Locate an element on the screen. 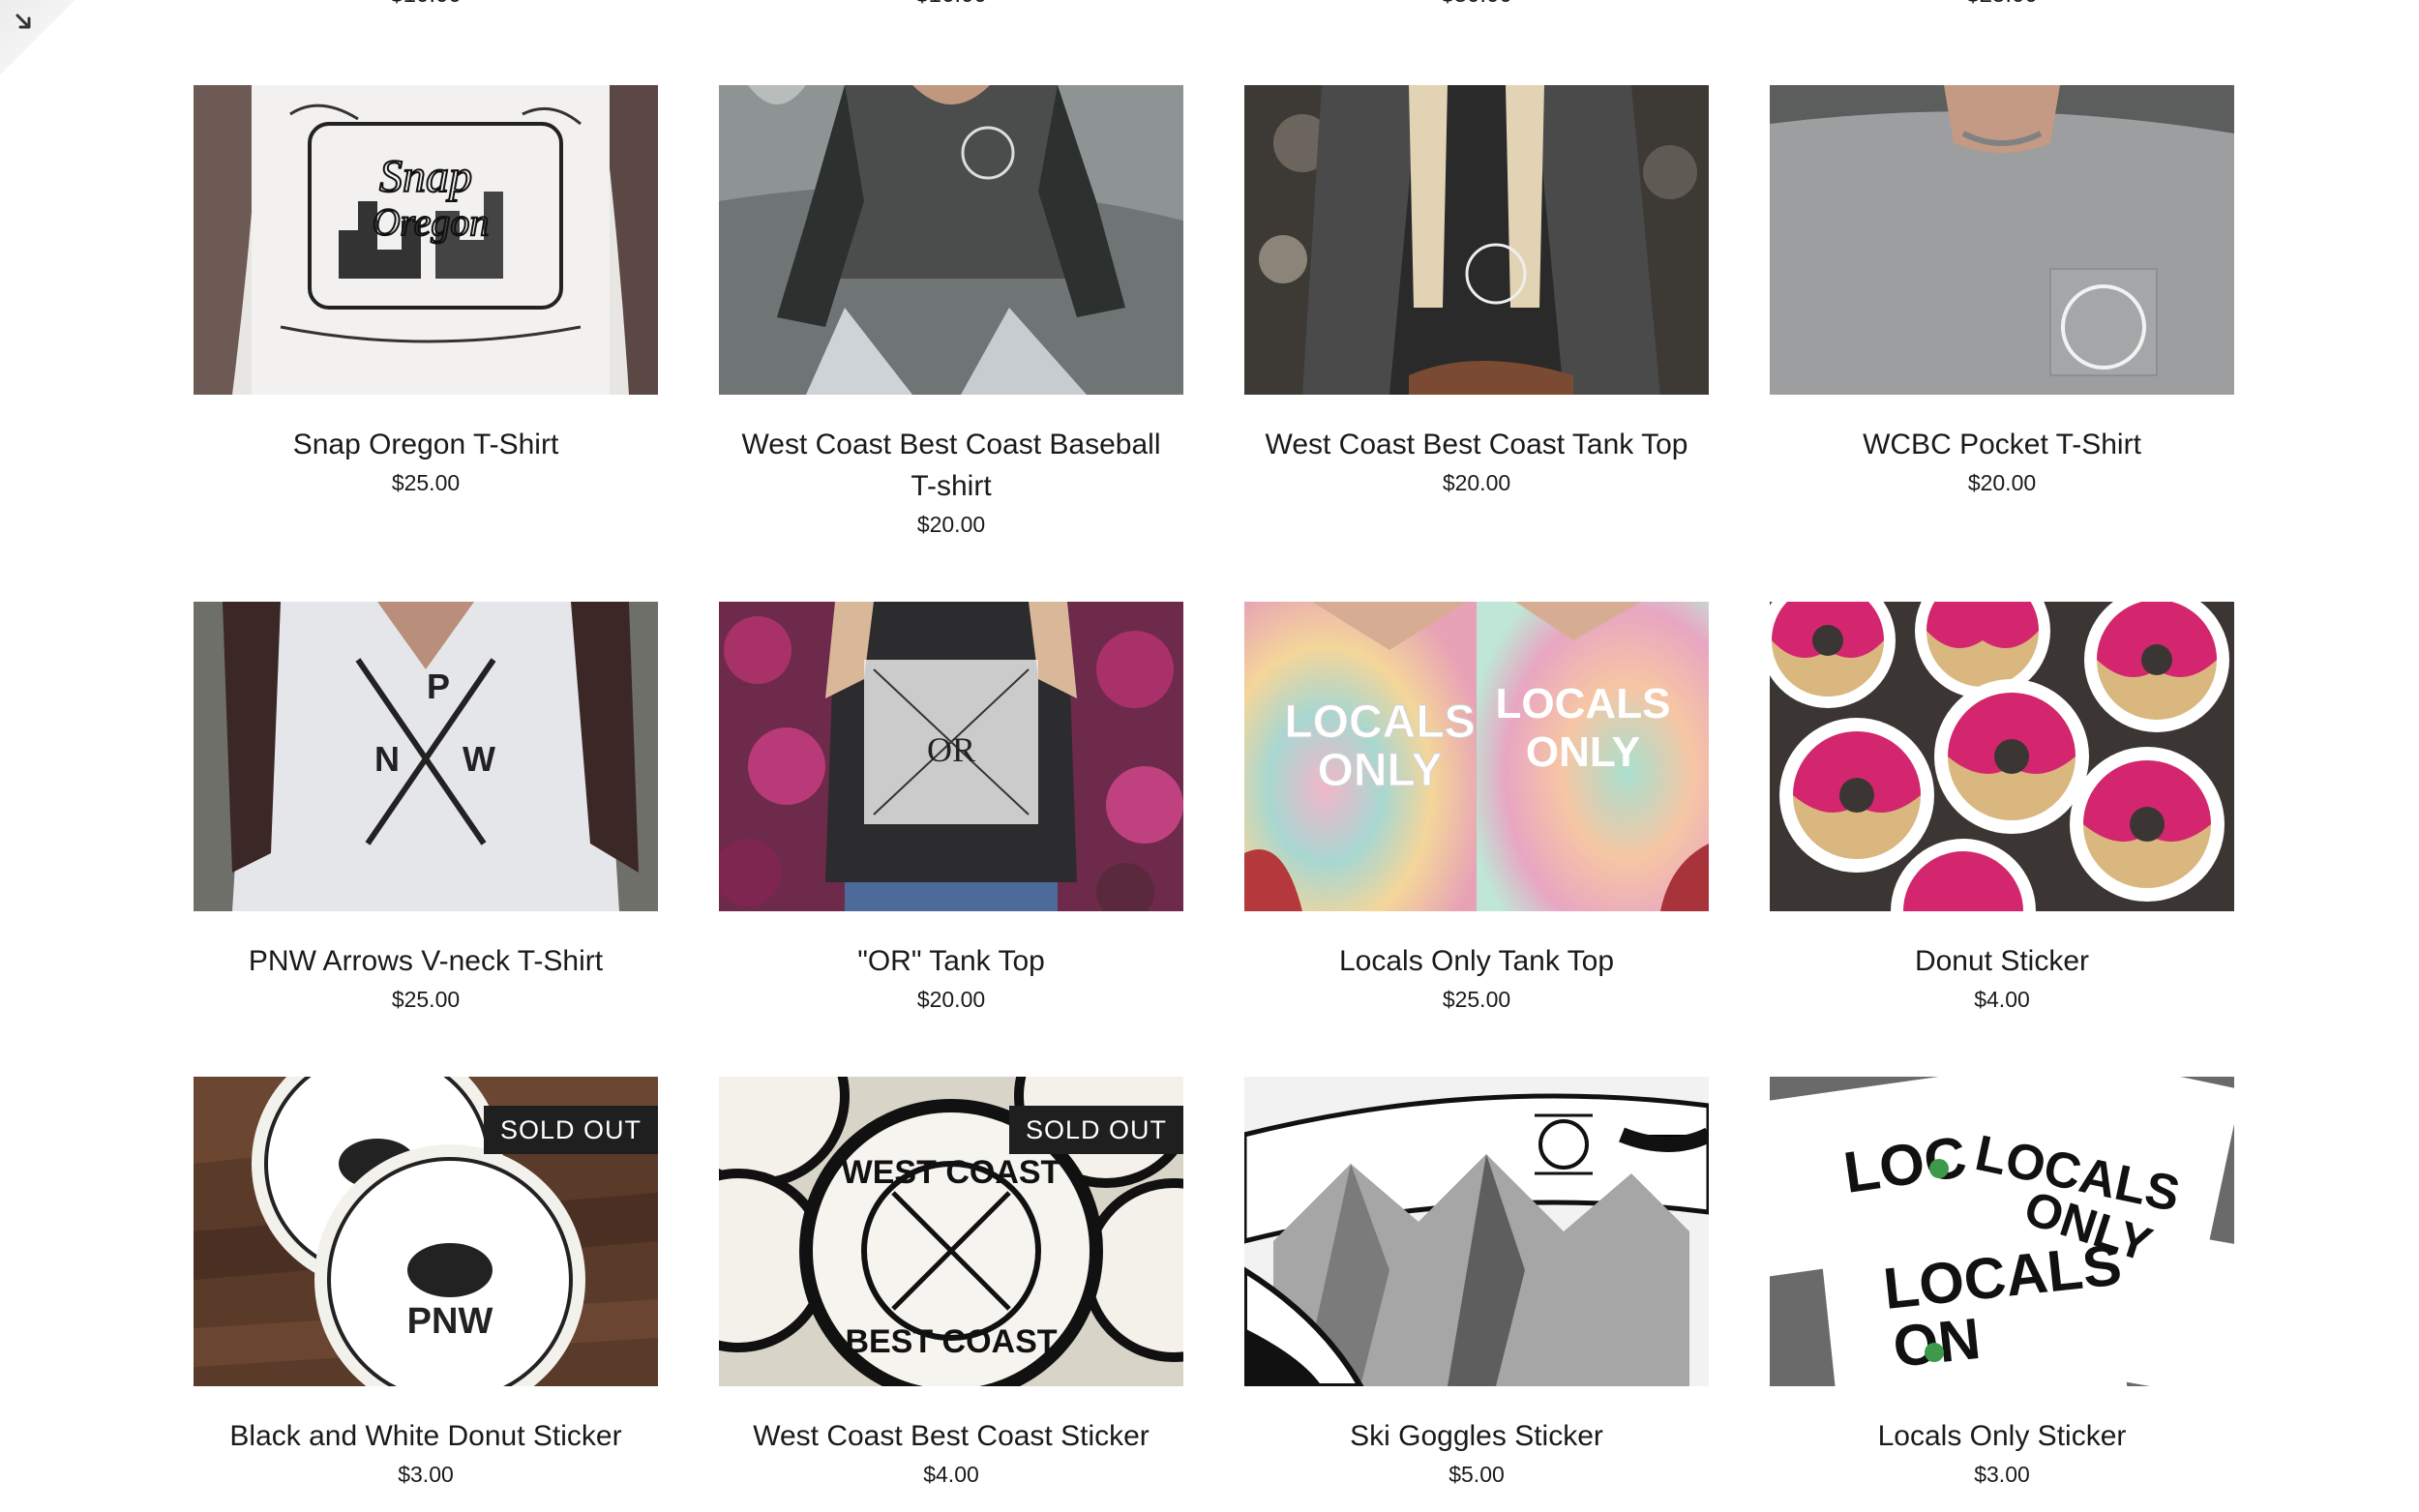 The height and width of the screenshot is (1512, 2419). product-title: Black and White Donut Sticker is located at coordinates (426, 1436).